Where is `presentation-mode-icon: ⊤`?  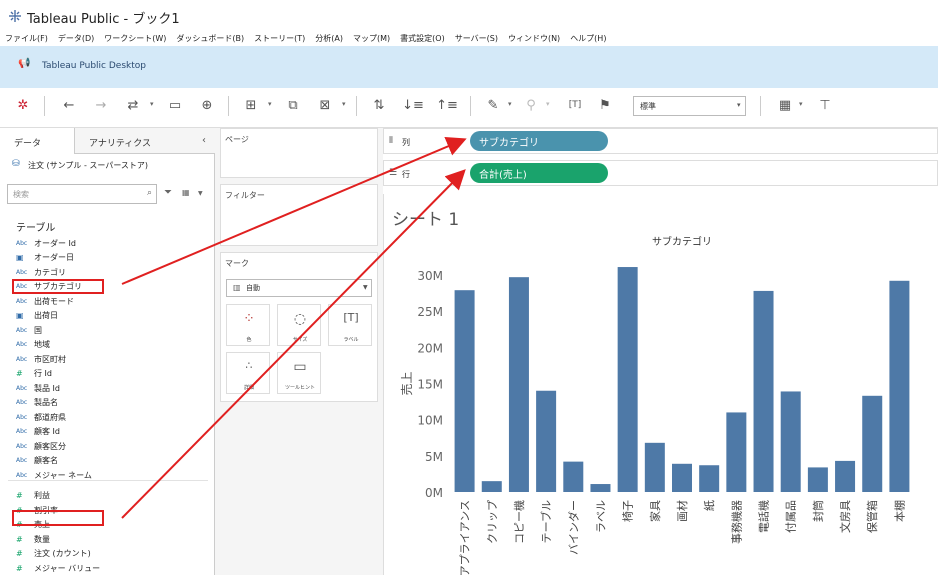
presentation-mode-icon: ⊤ is located at coordinates (825, 105).